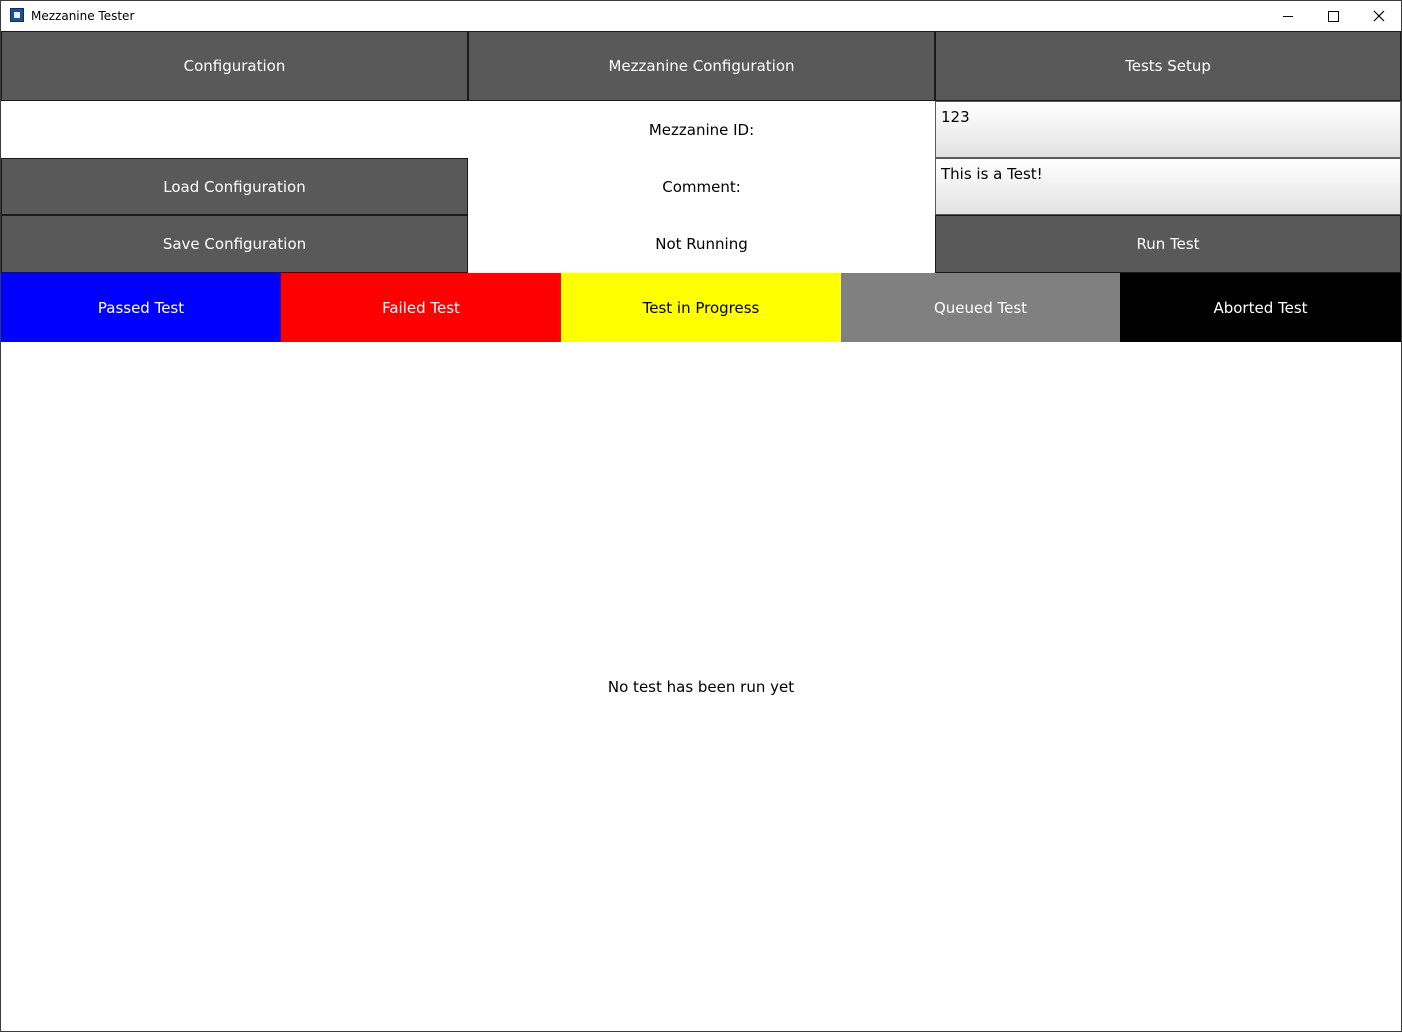  I want to click on close-icon, so click(1379, 16).